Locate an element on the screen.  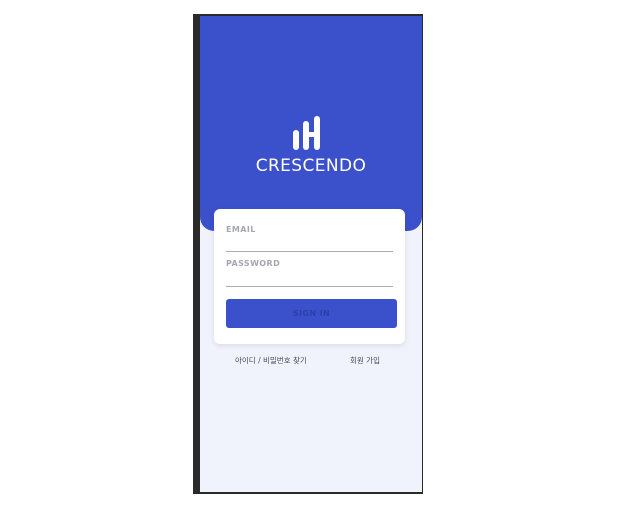
find-account-link: 아이디 / 비밀번호 찾기 is located at coordinates (271, 360).